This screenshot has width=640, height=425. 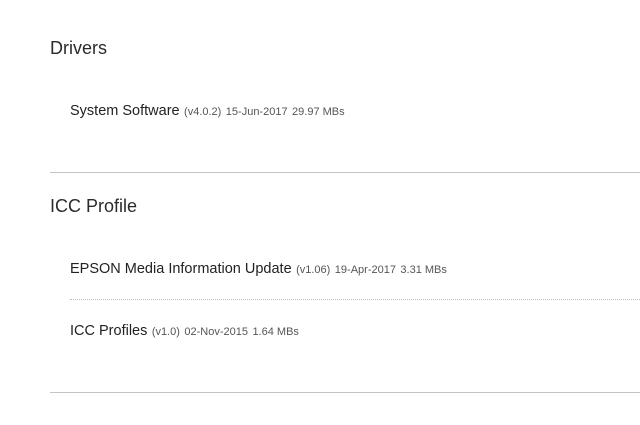 I want to click on download-item-icc-profiles: ICC Profiles (v1.0) 02-Nov-2015 1.64 MBs, so click(x=184, y=331).